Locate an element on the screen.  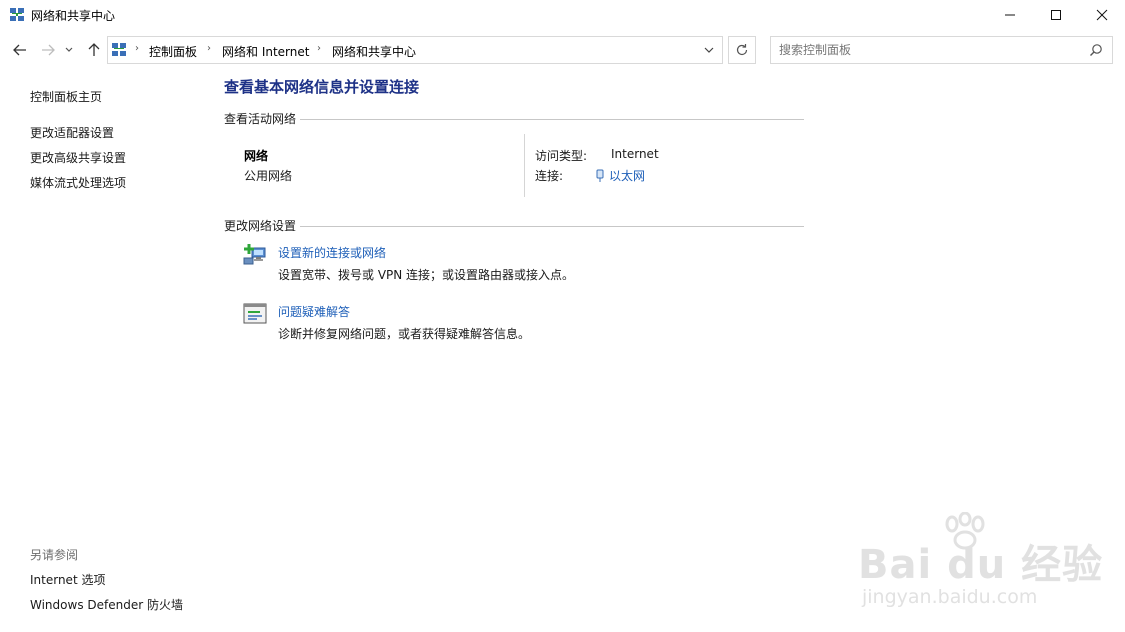
address-dropdown-button is located at coordinates (709, 50).